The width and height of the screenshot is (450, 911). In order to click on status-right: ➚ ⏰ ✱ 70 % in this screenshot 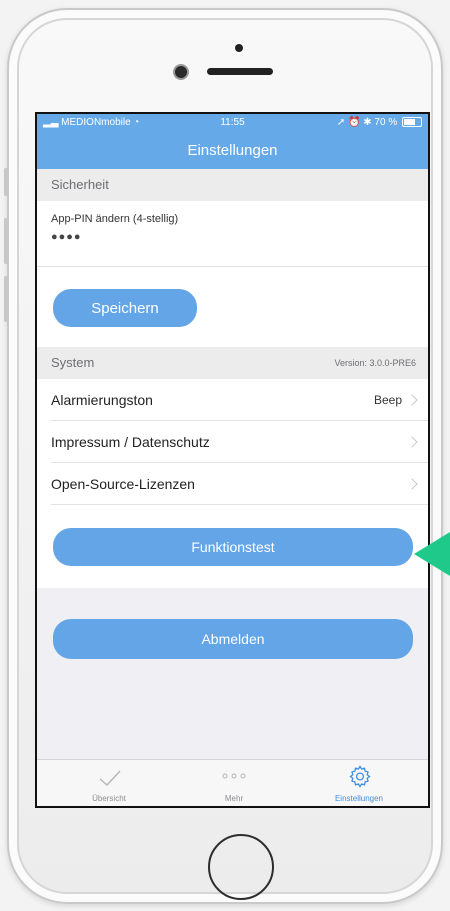, I will do `click(379, 123)`.